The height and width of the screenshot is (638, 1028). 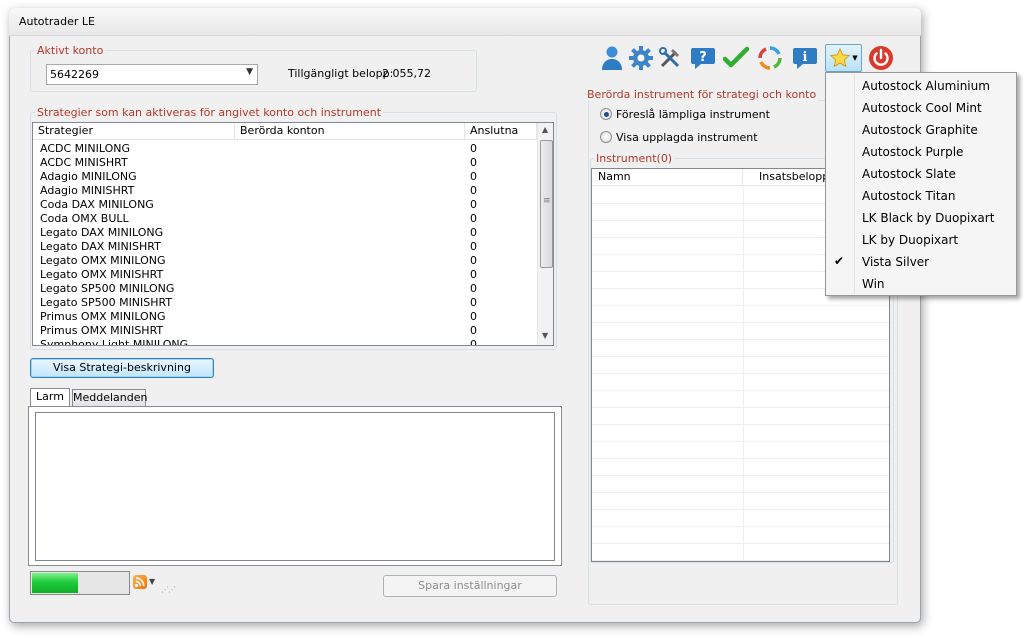 I want to click on theme-menu-item: Autostock Titan, so click(x=921, y=196).